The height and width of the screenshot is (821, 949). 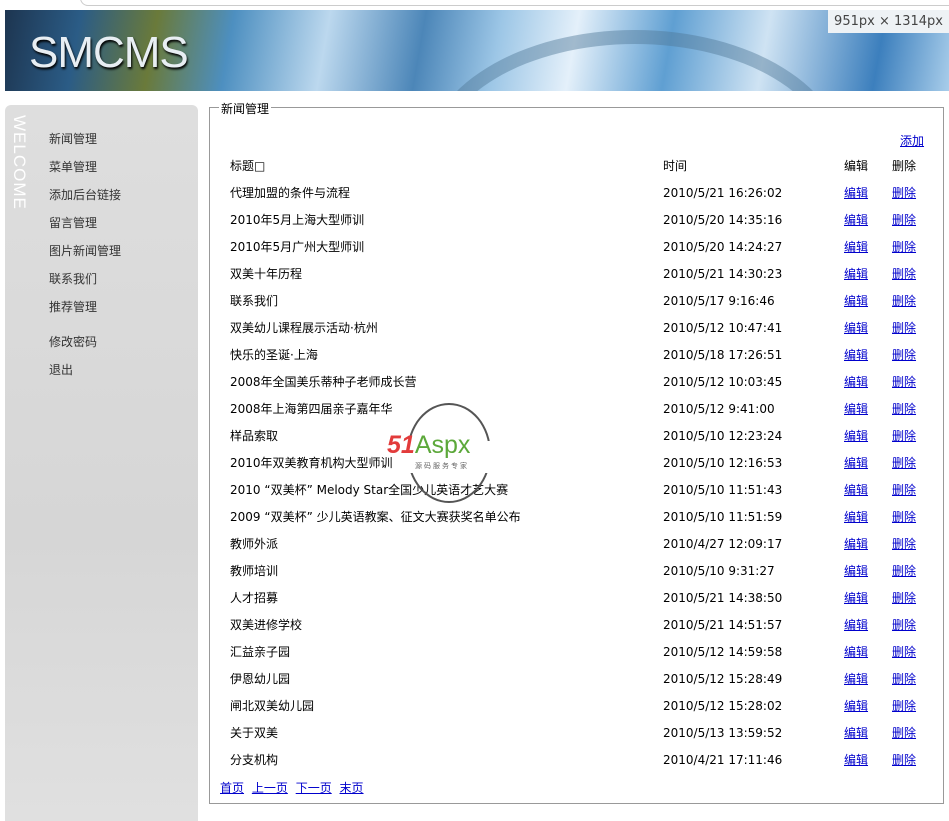 What do you see at coordinates (723, 193) in the screenshot?
I see `news-time: 2010/5/21 16:26:02` at bounding box center [723, 193].